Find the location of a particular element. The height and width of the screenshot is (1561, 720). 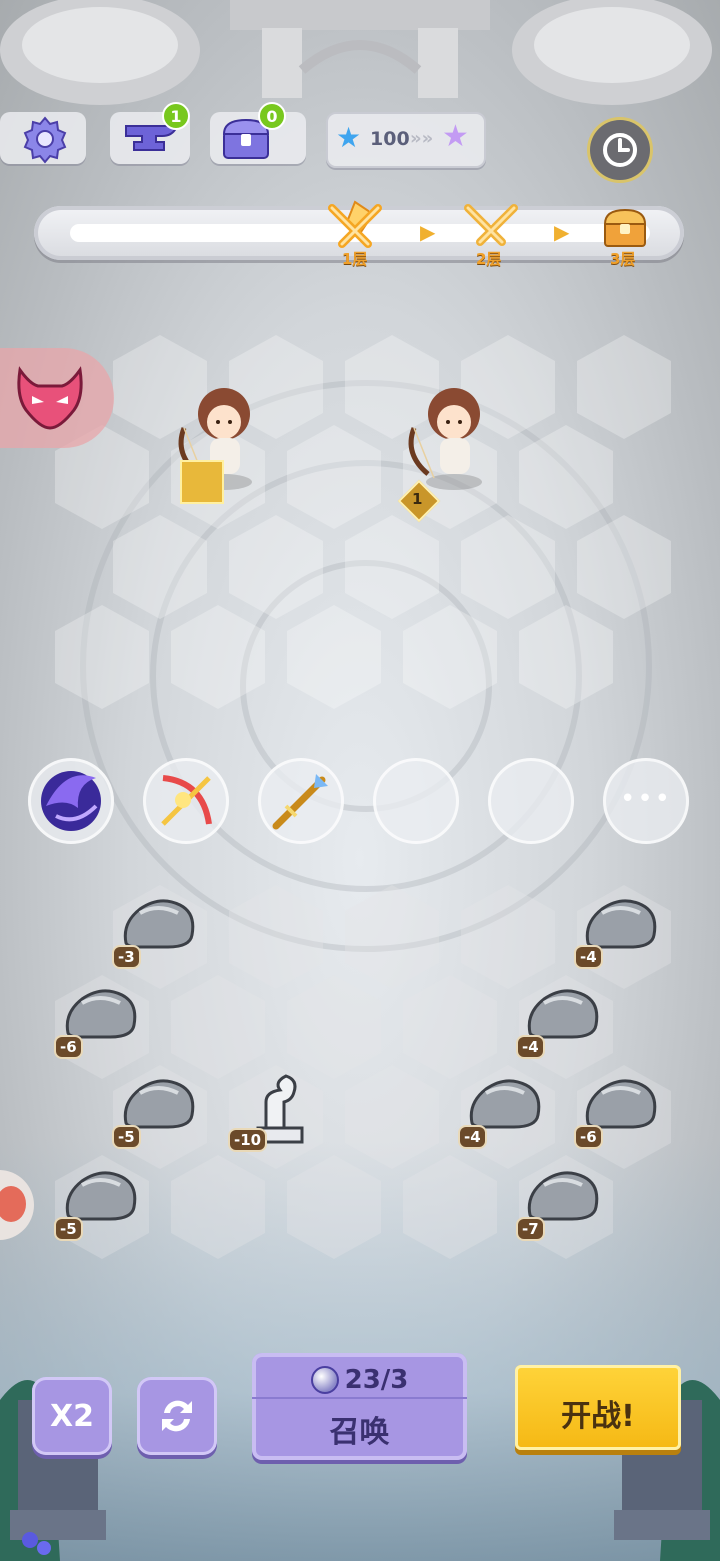

unit-archer is located at coordinates (215, 441).